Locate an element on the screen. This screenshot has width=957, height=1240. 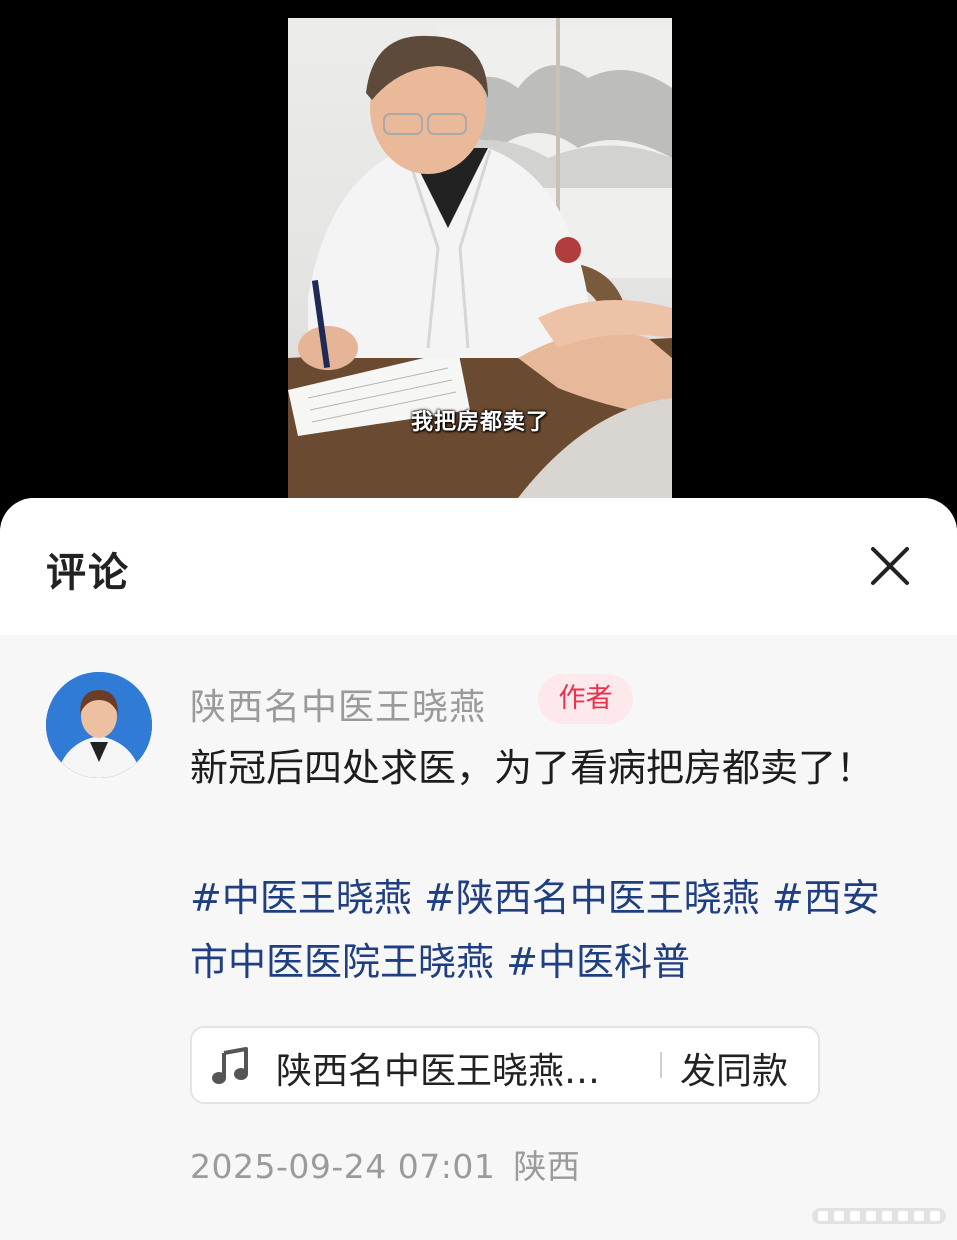
author-name: 陕西名中医王晓燕 is located at coordinates (338, 704).